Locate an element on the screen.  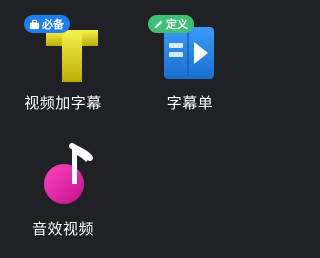
badge-custom: 定义 is located at coordinates (171, 24).